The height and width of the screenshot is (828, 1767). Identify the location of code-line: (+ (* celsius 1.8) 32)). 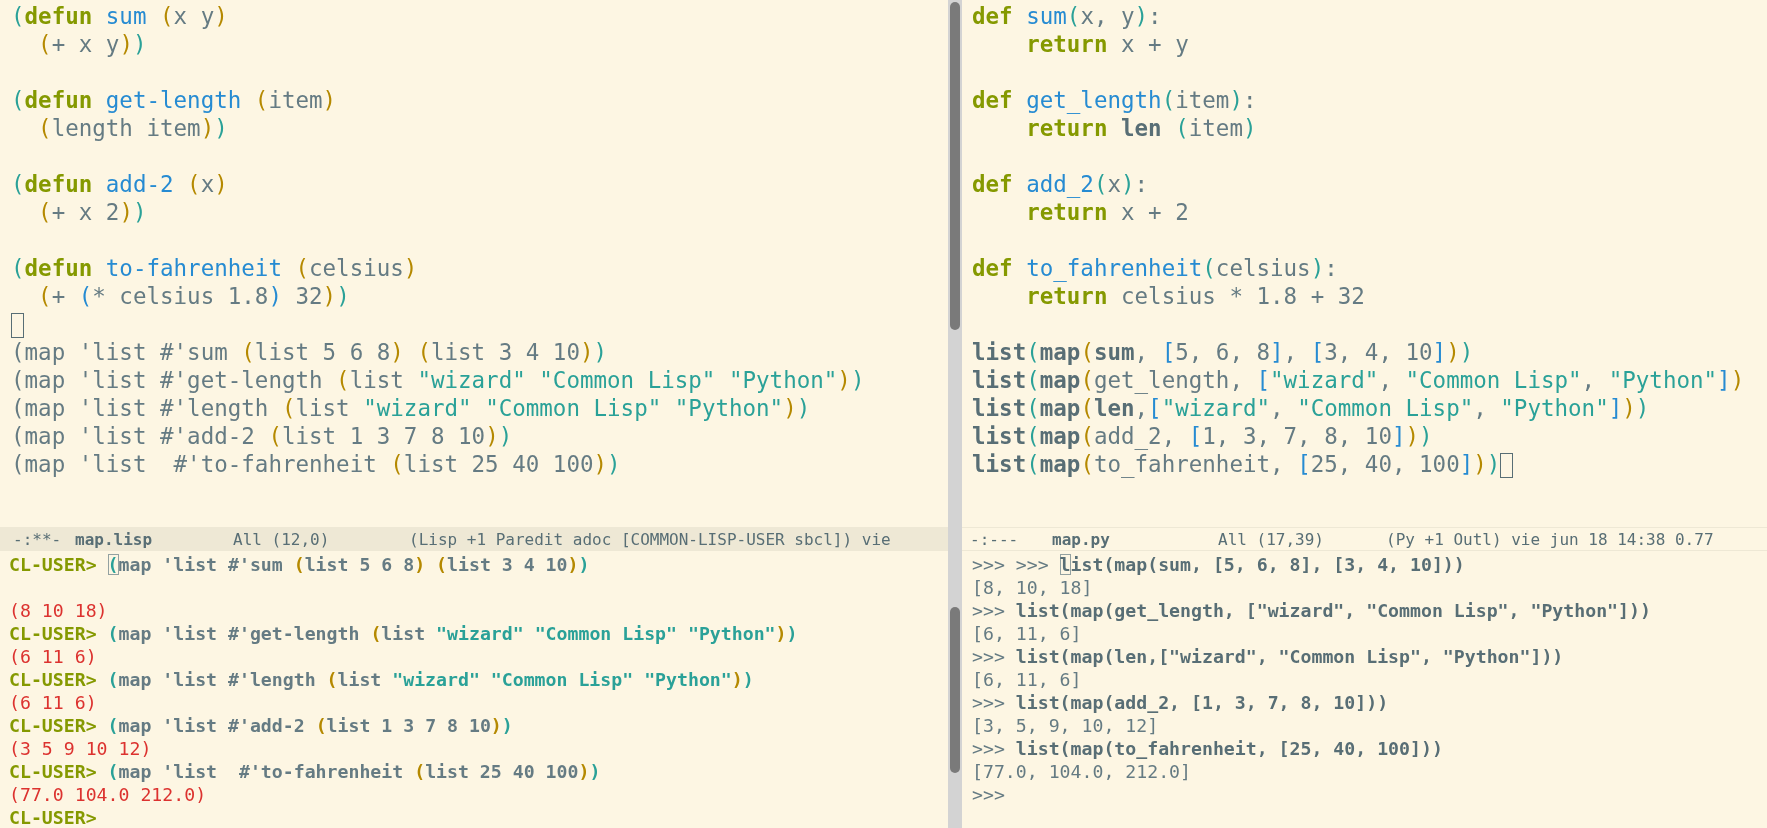
(193, 296).